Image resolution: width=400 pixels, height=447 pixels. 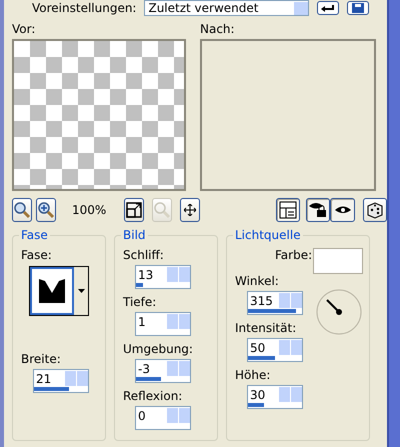 What do you see at coordinates (61, 381) in the screenshot?
I see `spin-field: 21` at bounding box center [61, 381].